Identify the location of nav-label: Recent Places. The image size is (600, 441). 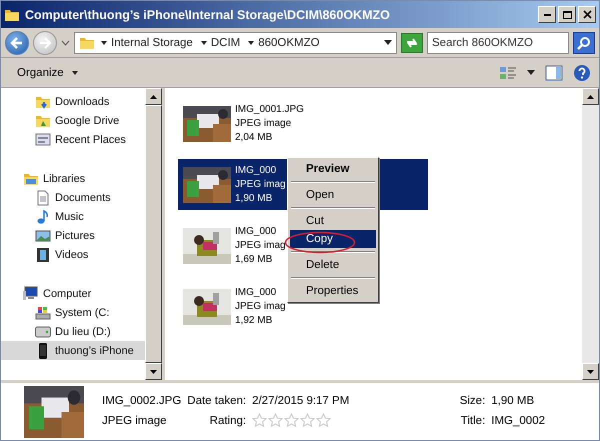
(90, 140).